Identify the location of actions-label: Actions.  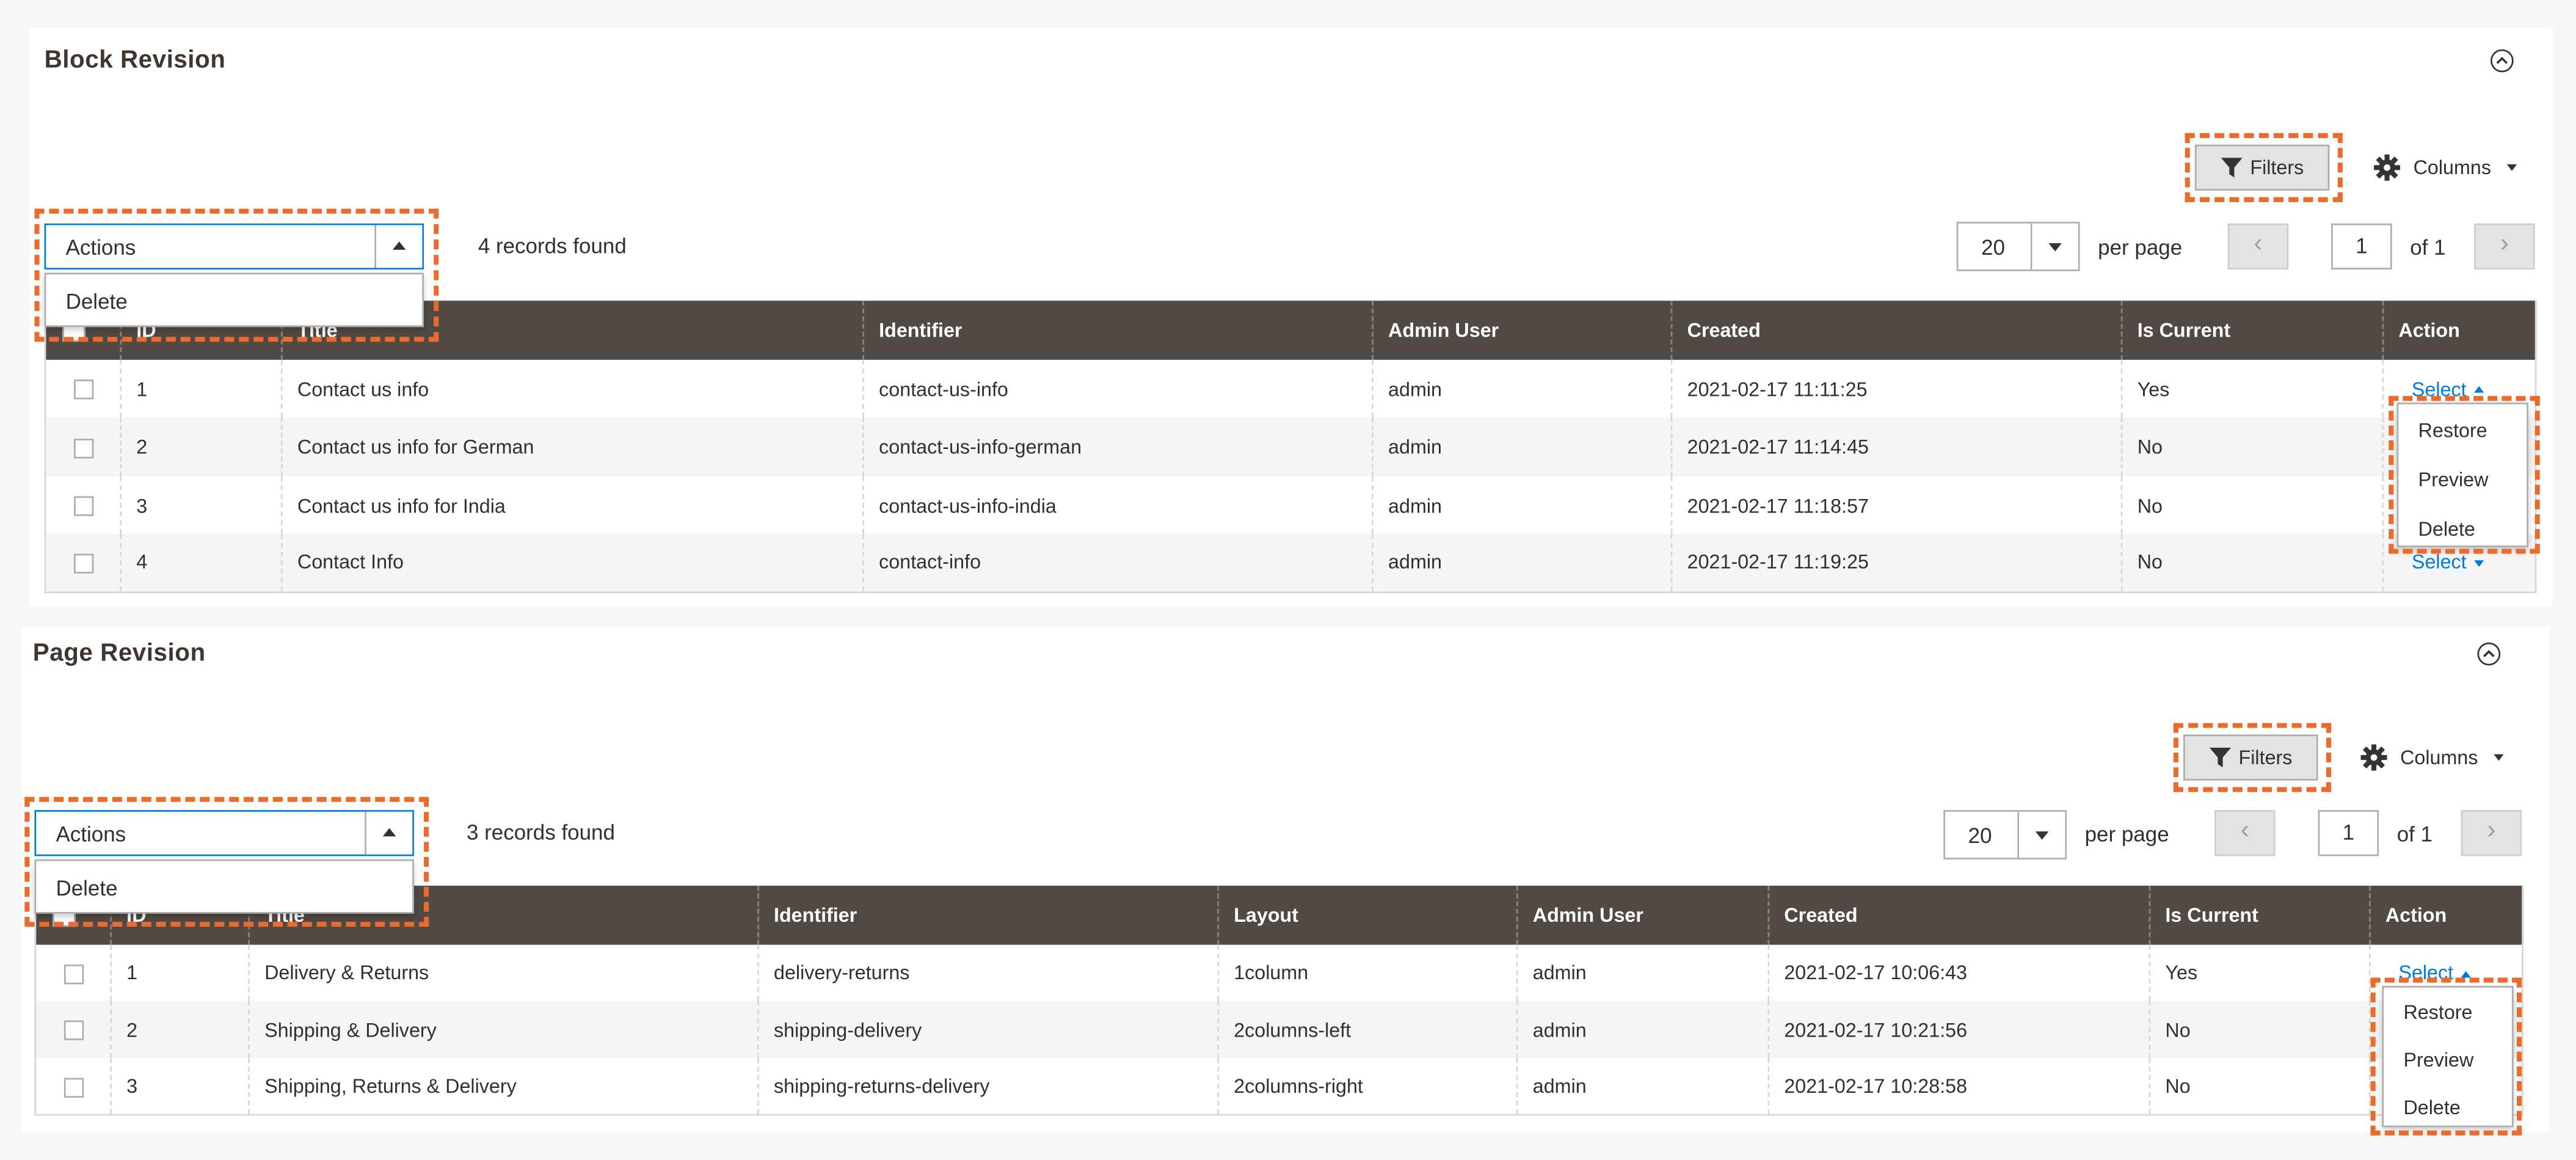
(101, 248).